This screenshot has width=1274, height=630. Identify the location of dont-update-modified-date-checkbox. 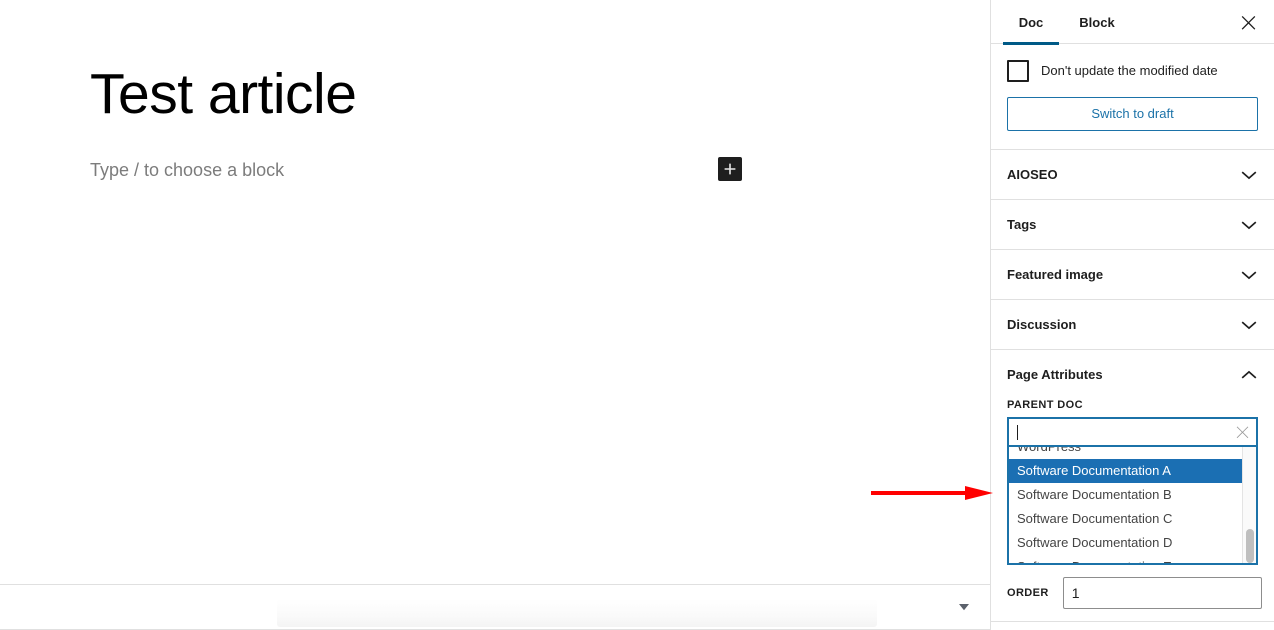
(1018, 71).